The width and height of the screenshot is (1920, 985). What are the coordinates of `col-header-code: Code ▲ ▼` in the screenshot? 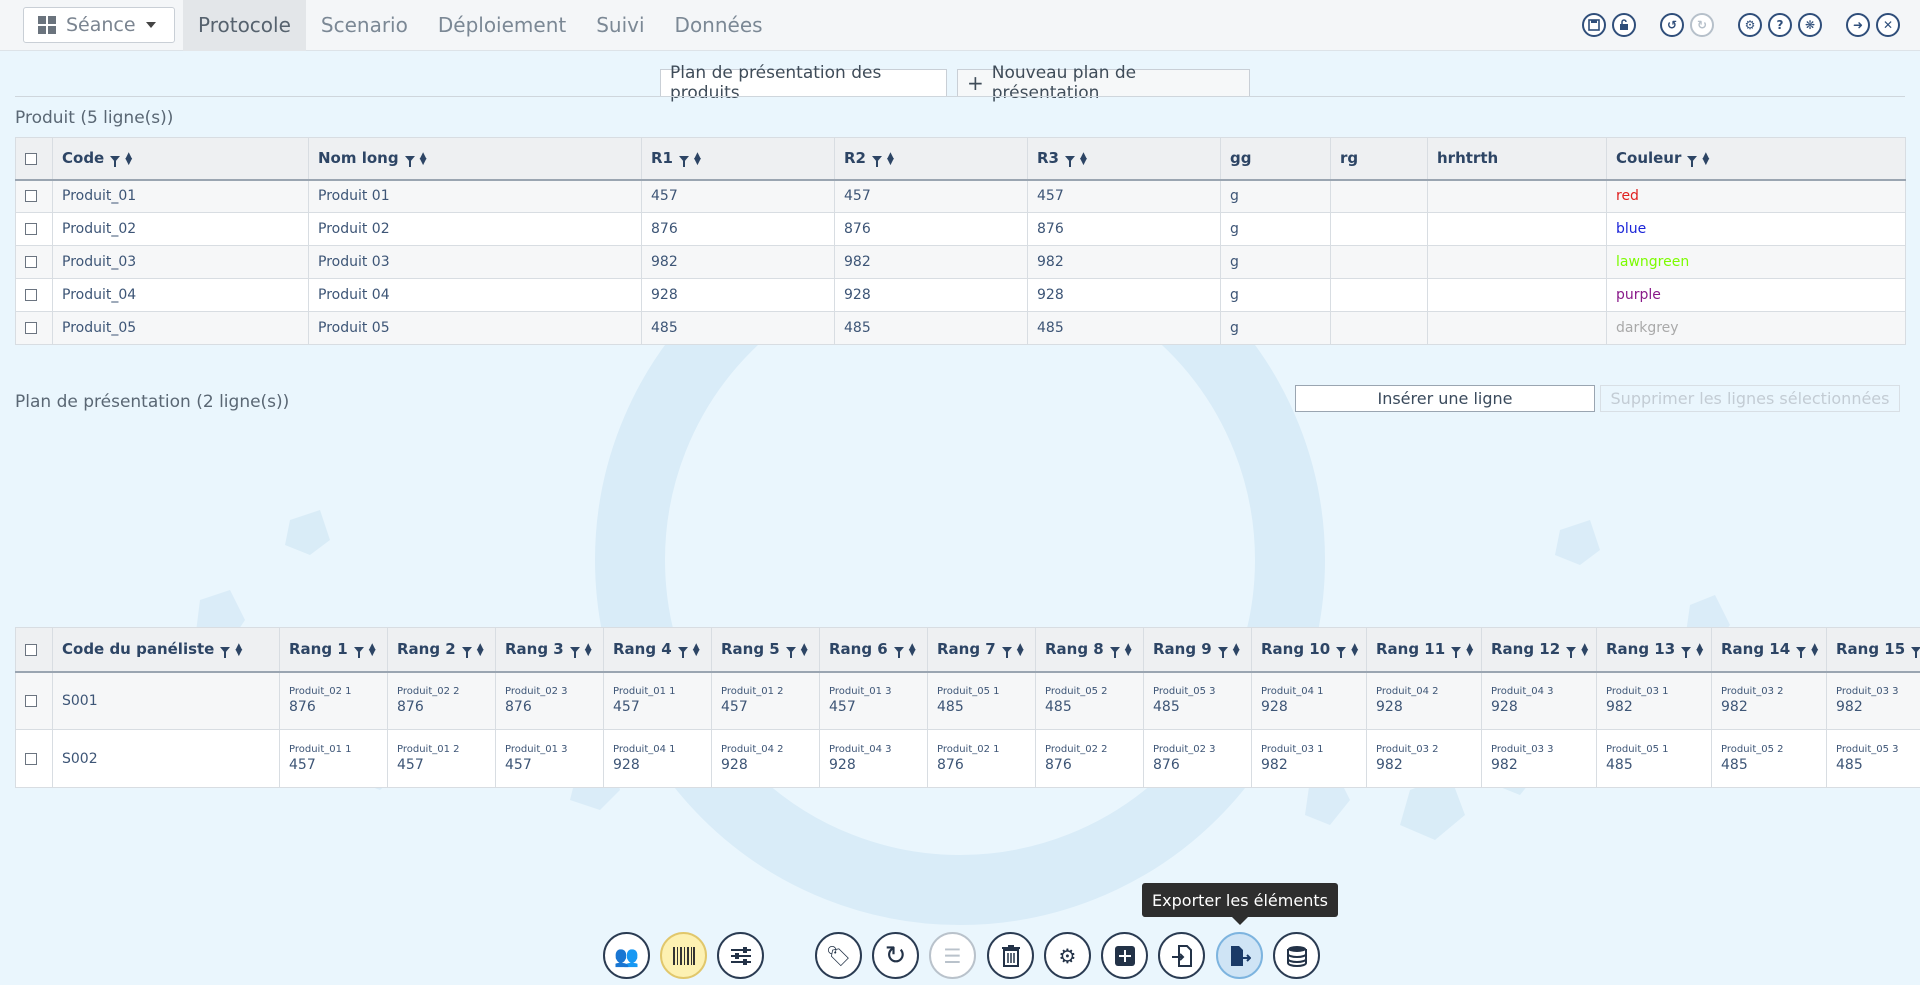 It's located at (180, 159).